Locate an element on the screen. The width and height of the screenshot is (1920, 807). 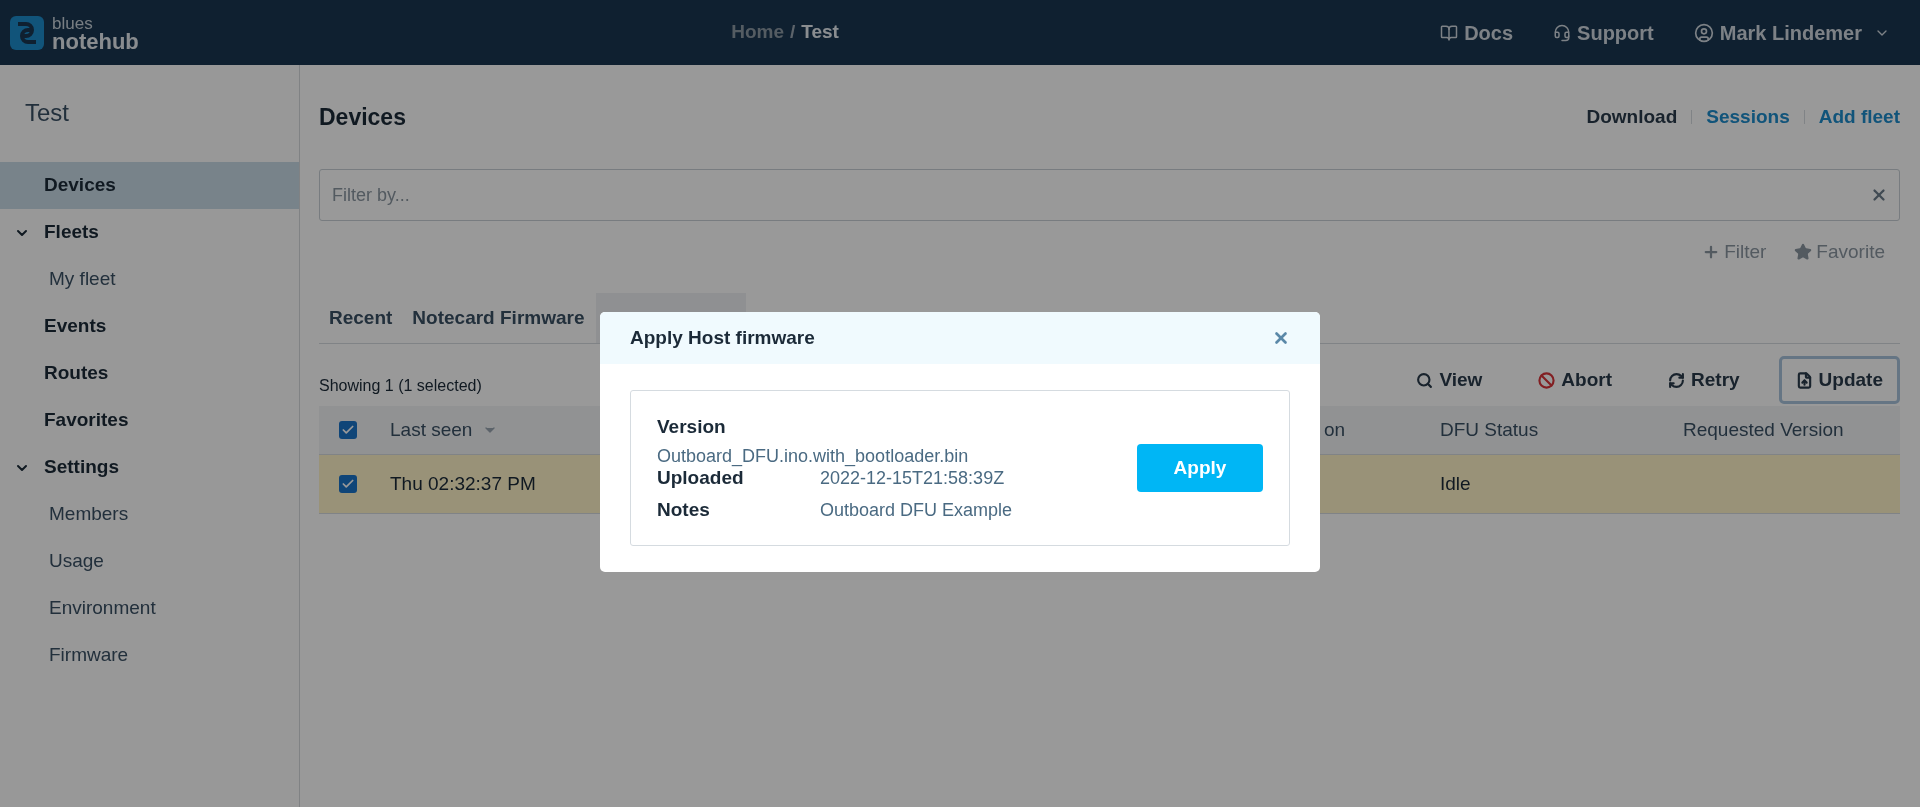
page-title: Devices is located at coordinates (362, 117).